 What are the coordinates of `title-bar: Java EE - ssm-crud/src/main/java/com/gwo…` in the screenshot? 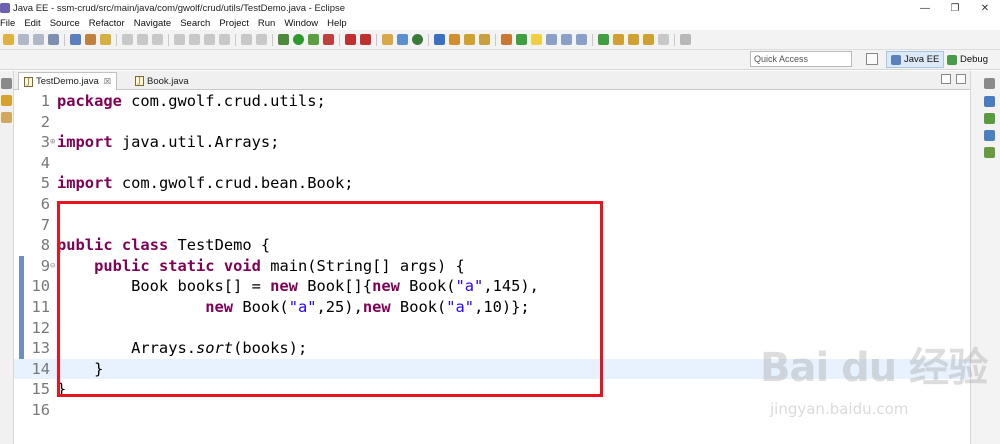 It's located at (500, 8).